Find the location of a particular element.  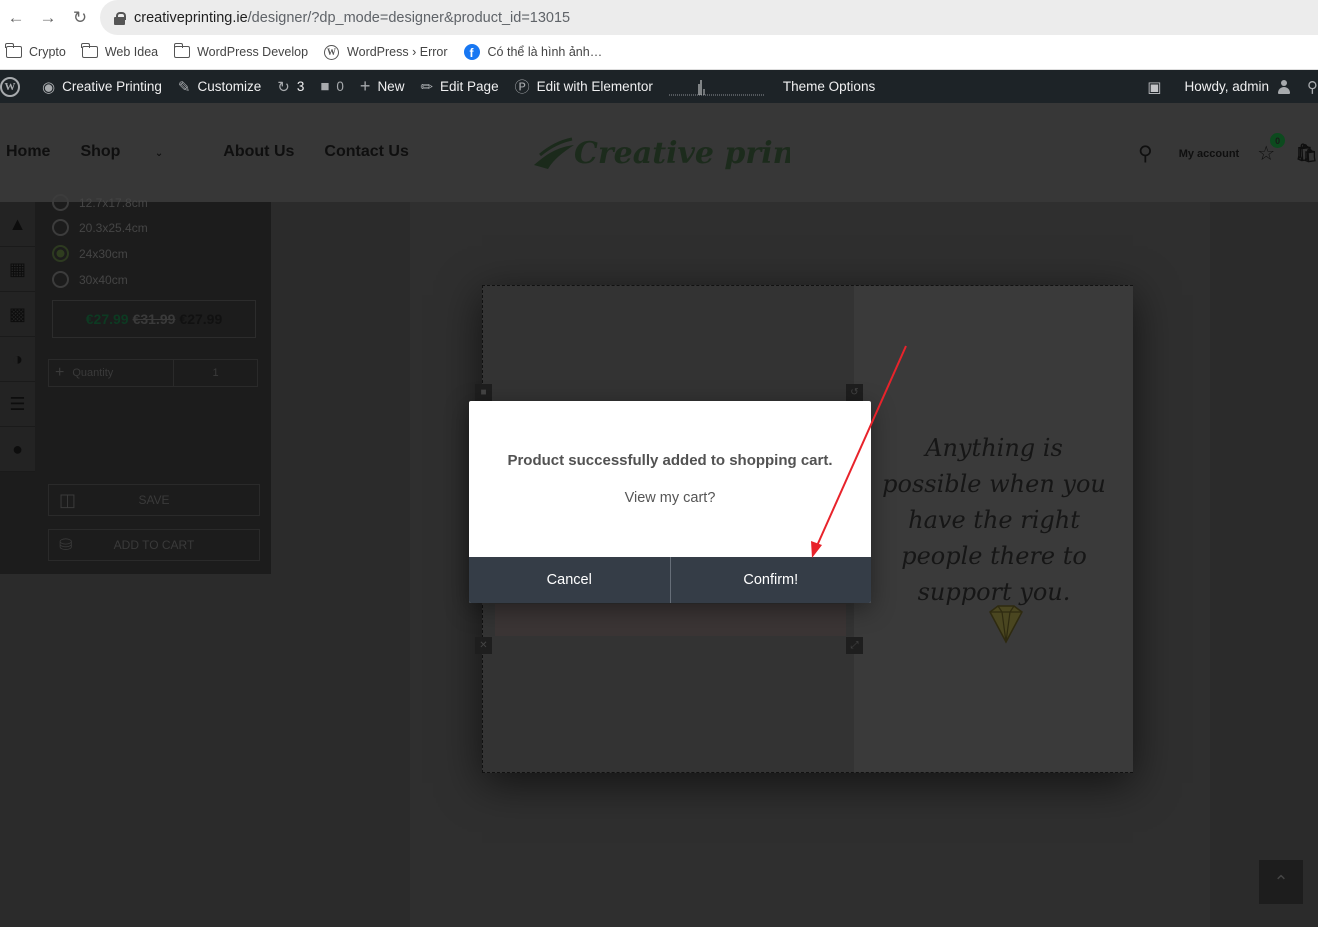

tool-strip: ▲ ▦ ▩ ◑ ☰ ● is located at coordinates (17, 337).